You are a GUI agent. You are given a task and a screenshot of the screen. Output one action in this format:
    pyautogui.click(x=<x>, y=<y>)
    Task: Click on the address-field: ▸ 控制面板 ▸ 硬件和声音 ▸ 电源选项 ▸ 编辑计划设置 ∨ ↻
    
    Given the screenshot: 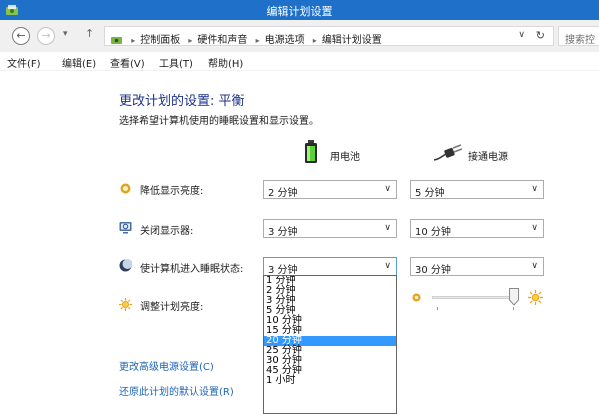 What is the action you would take?
    pyautogui.click(x=329, y=36)
    